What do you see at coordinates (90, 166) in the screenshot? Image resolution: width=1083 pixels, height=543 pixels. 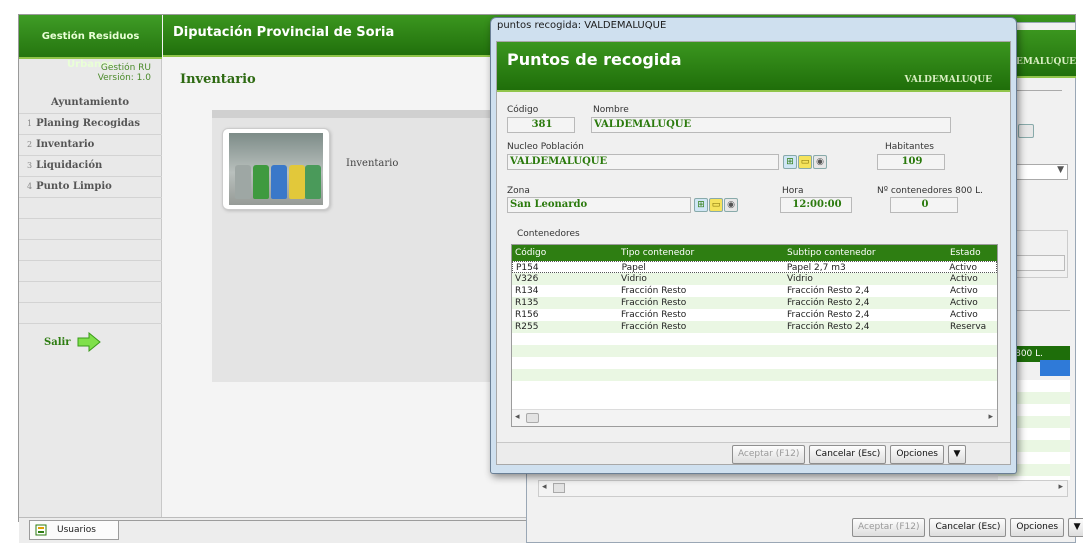 I see `sidebar-item-liquidacion: 3 Liquidación` at bounding box center [90, 166].